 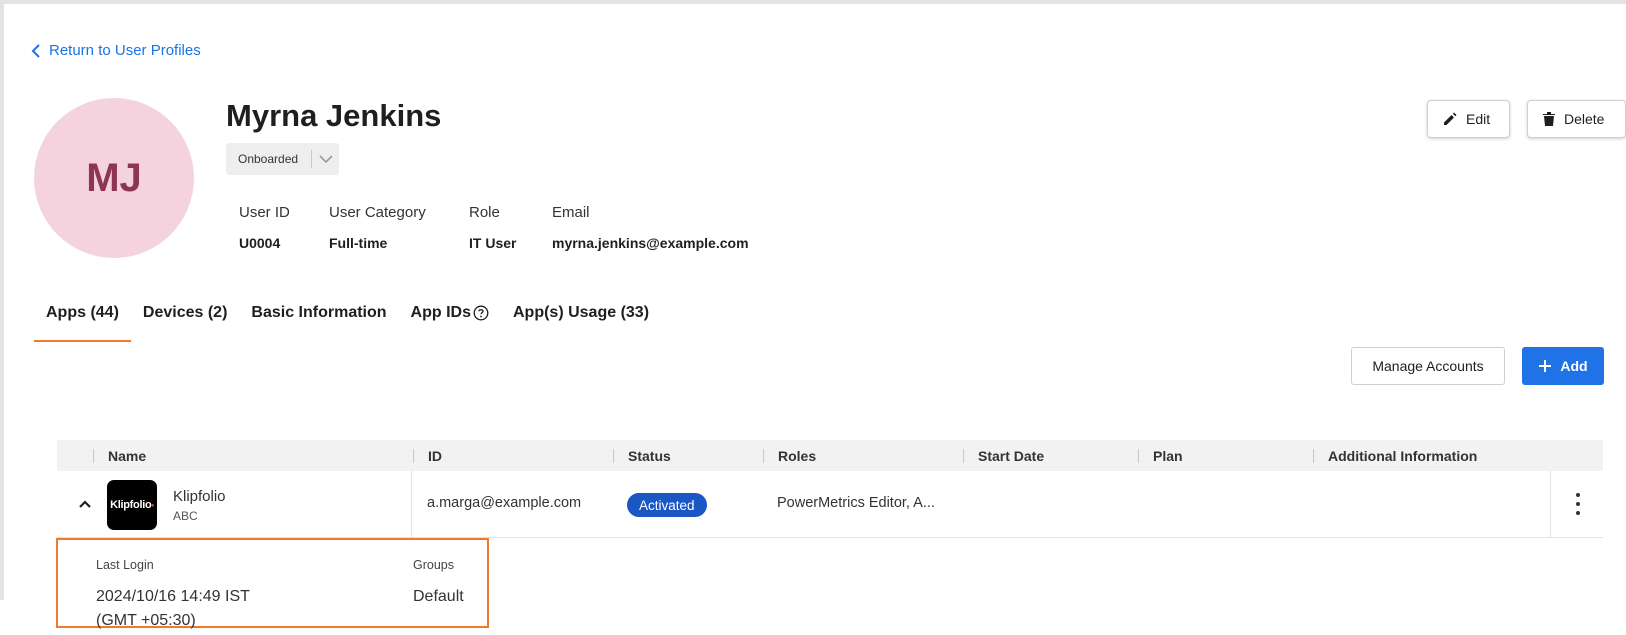 What do you see at coordinates (649, 455) in the screenshot?
I see `column-header-label: Status` at bounding box center [649, 455].